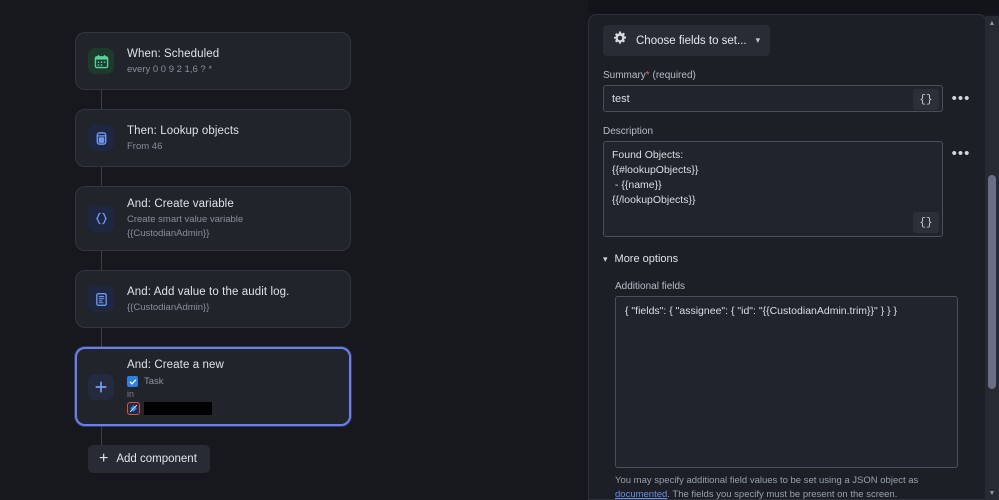  I want to click on description-label: Description, so click(628, 131).